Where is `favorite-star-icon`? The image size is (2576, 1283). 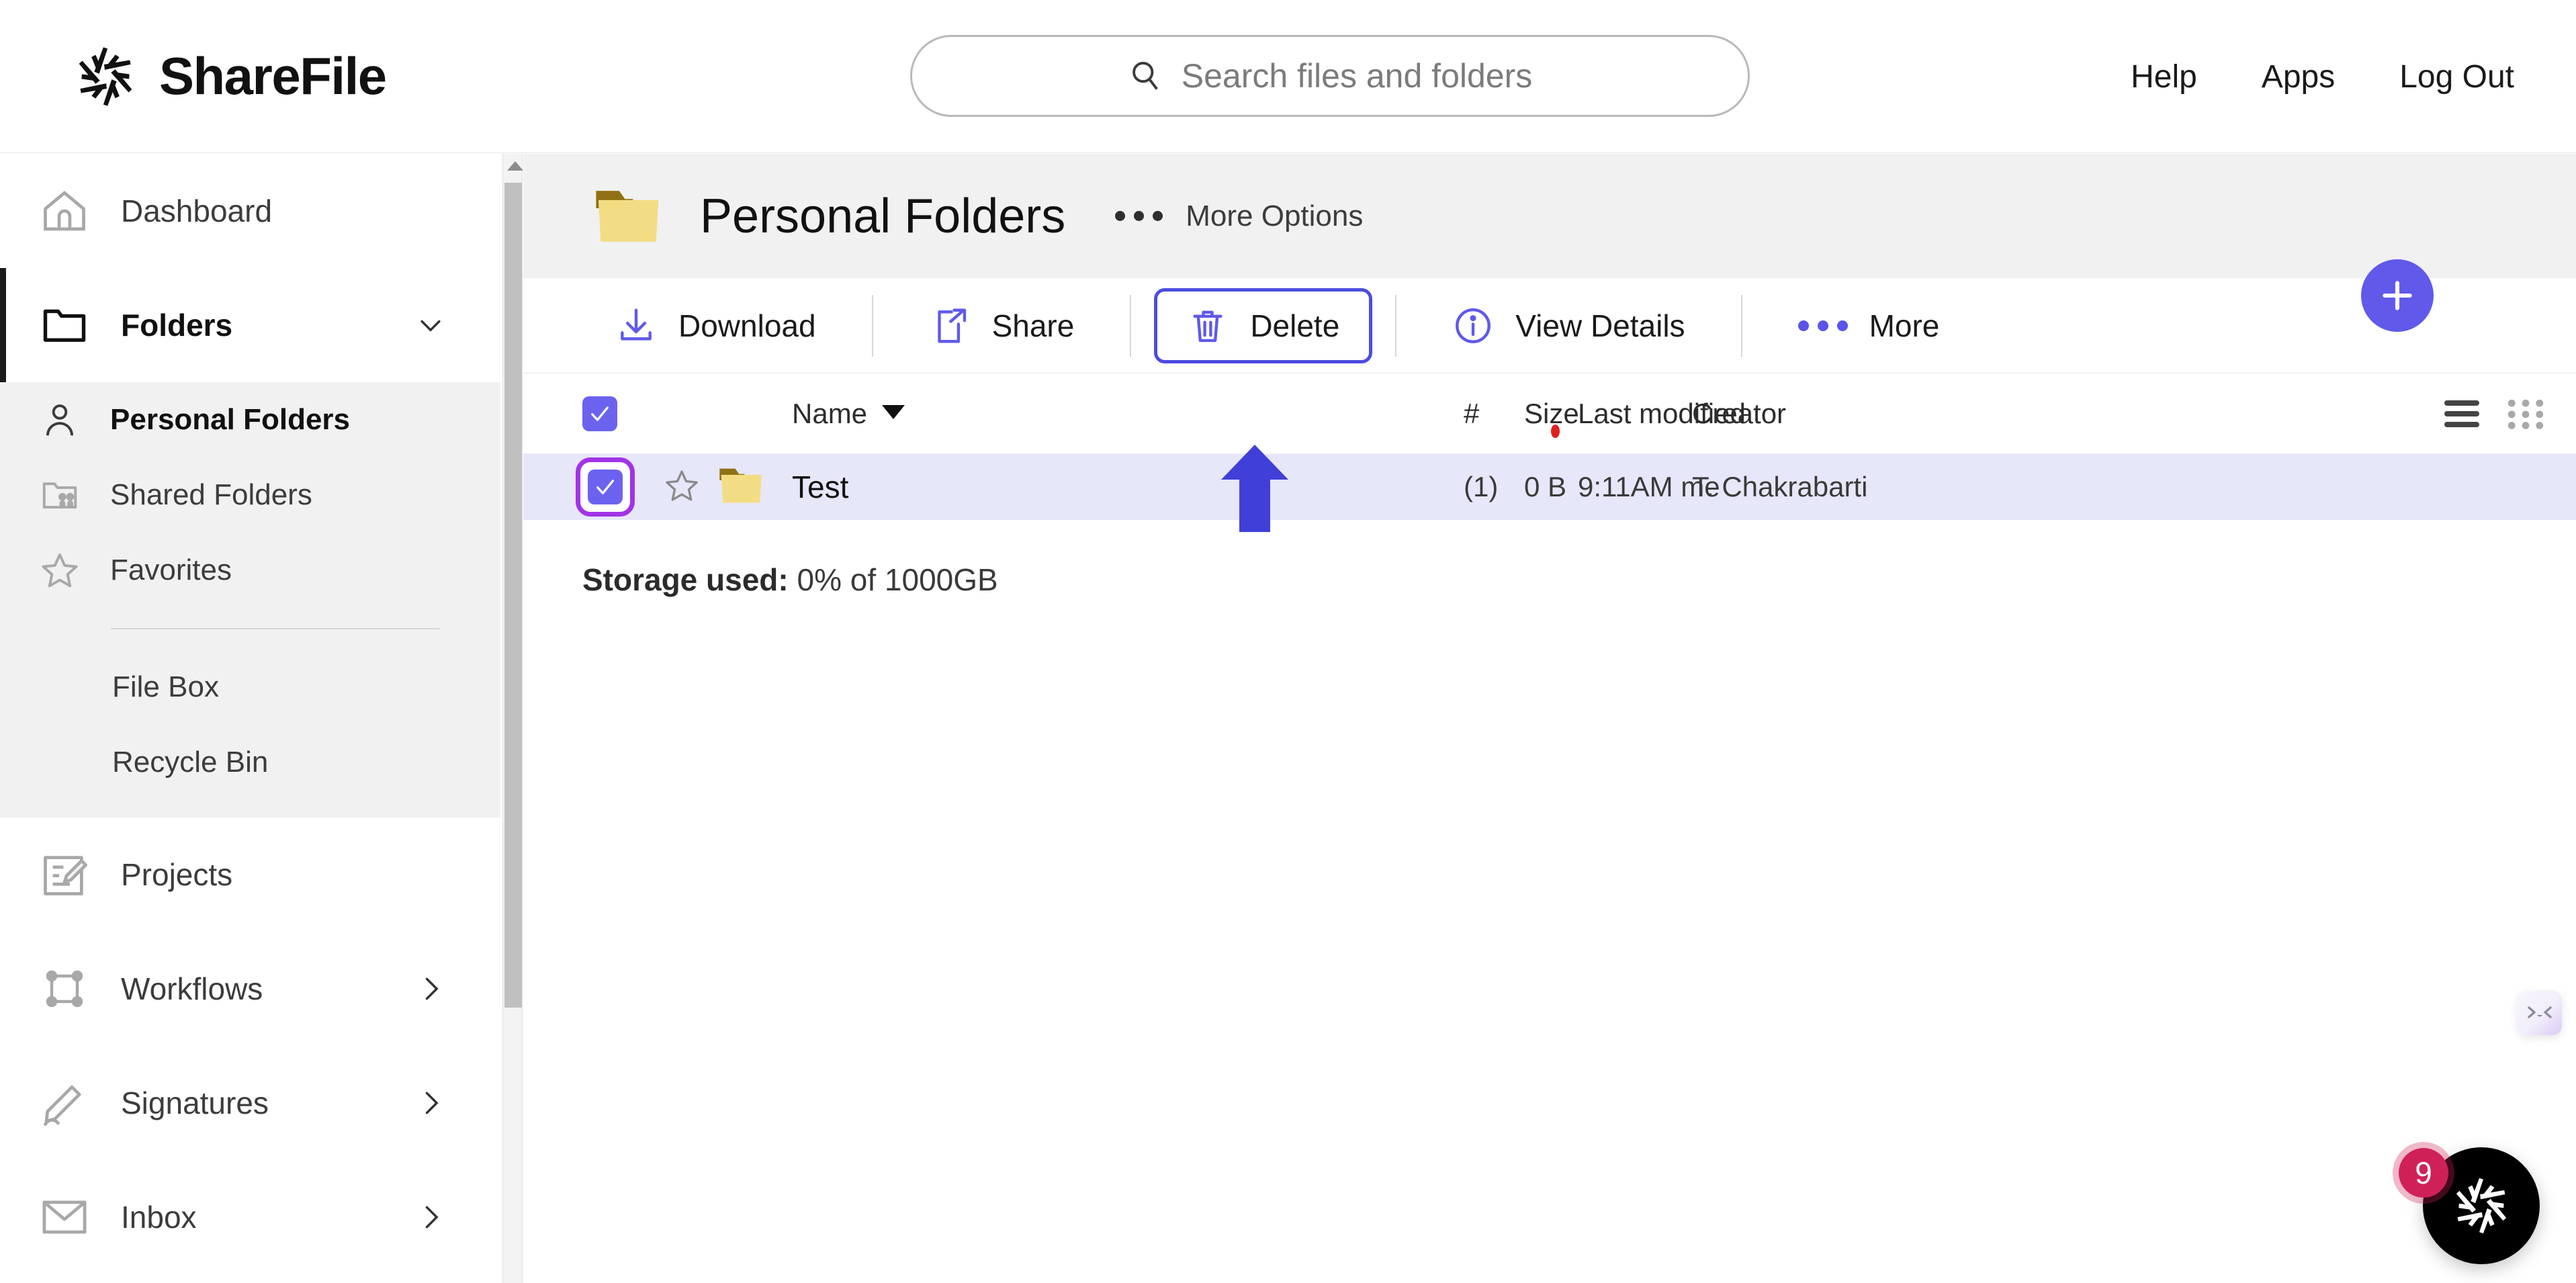
favorite-star-icon is located at coordinates (682, 487).